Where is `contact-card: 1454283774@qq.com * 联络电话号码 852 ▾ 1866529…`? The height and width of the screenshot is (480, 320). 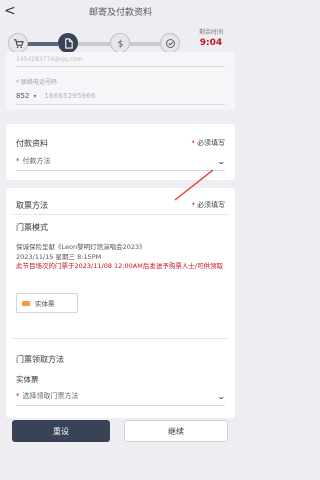 contact-card: 1454283774@qq.com * 联络电话号码 852 ▾ 1866529… is located at coordinates (120, 81).